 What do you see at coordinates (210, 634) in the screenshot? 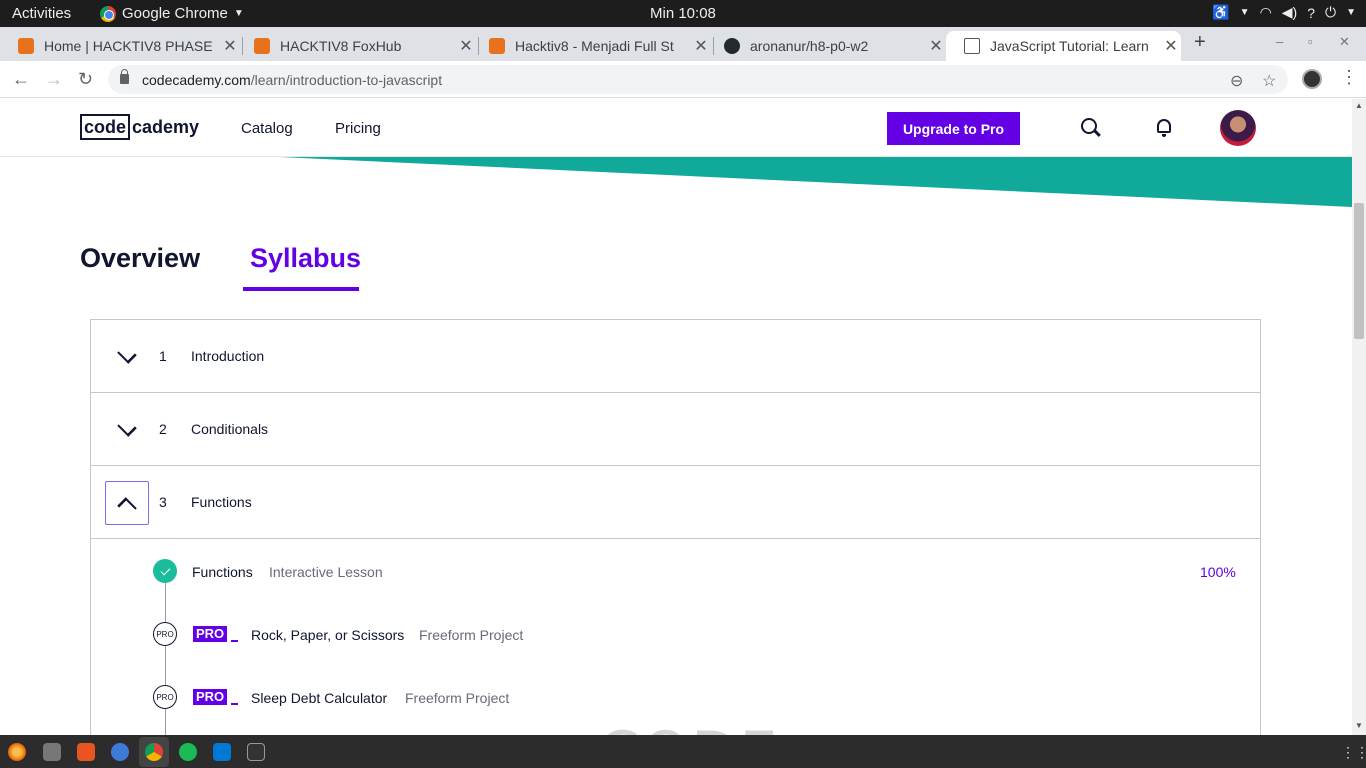
I see `pro-badge: PRO` at bounding box center [210, 634].